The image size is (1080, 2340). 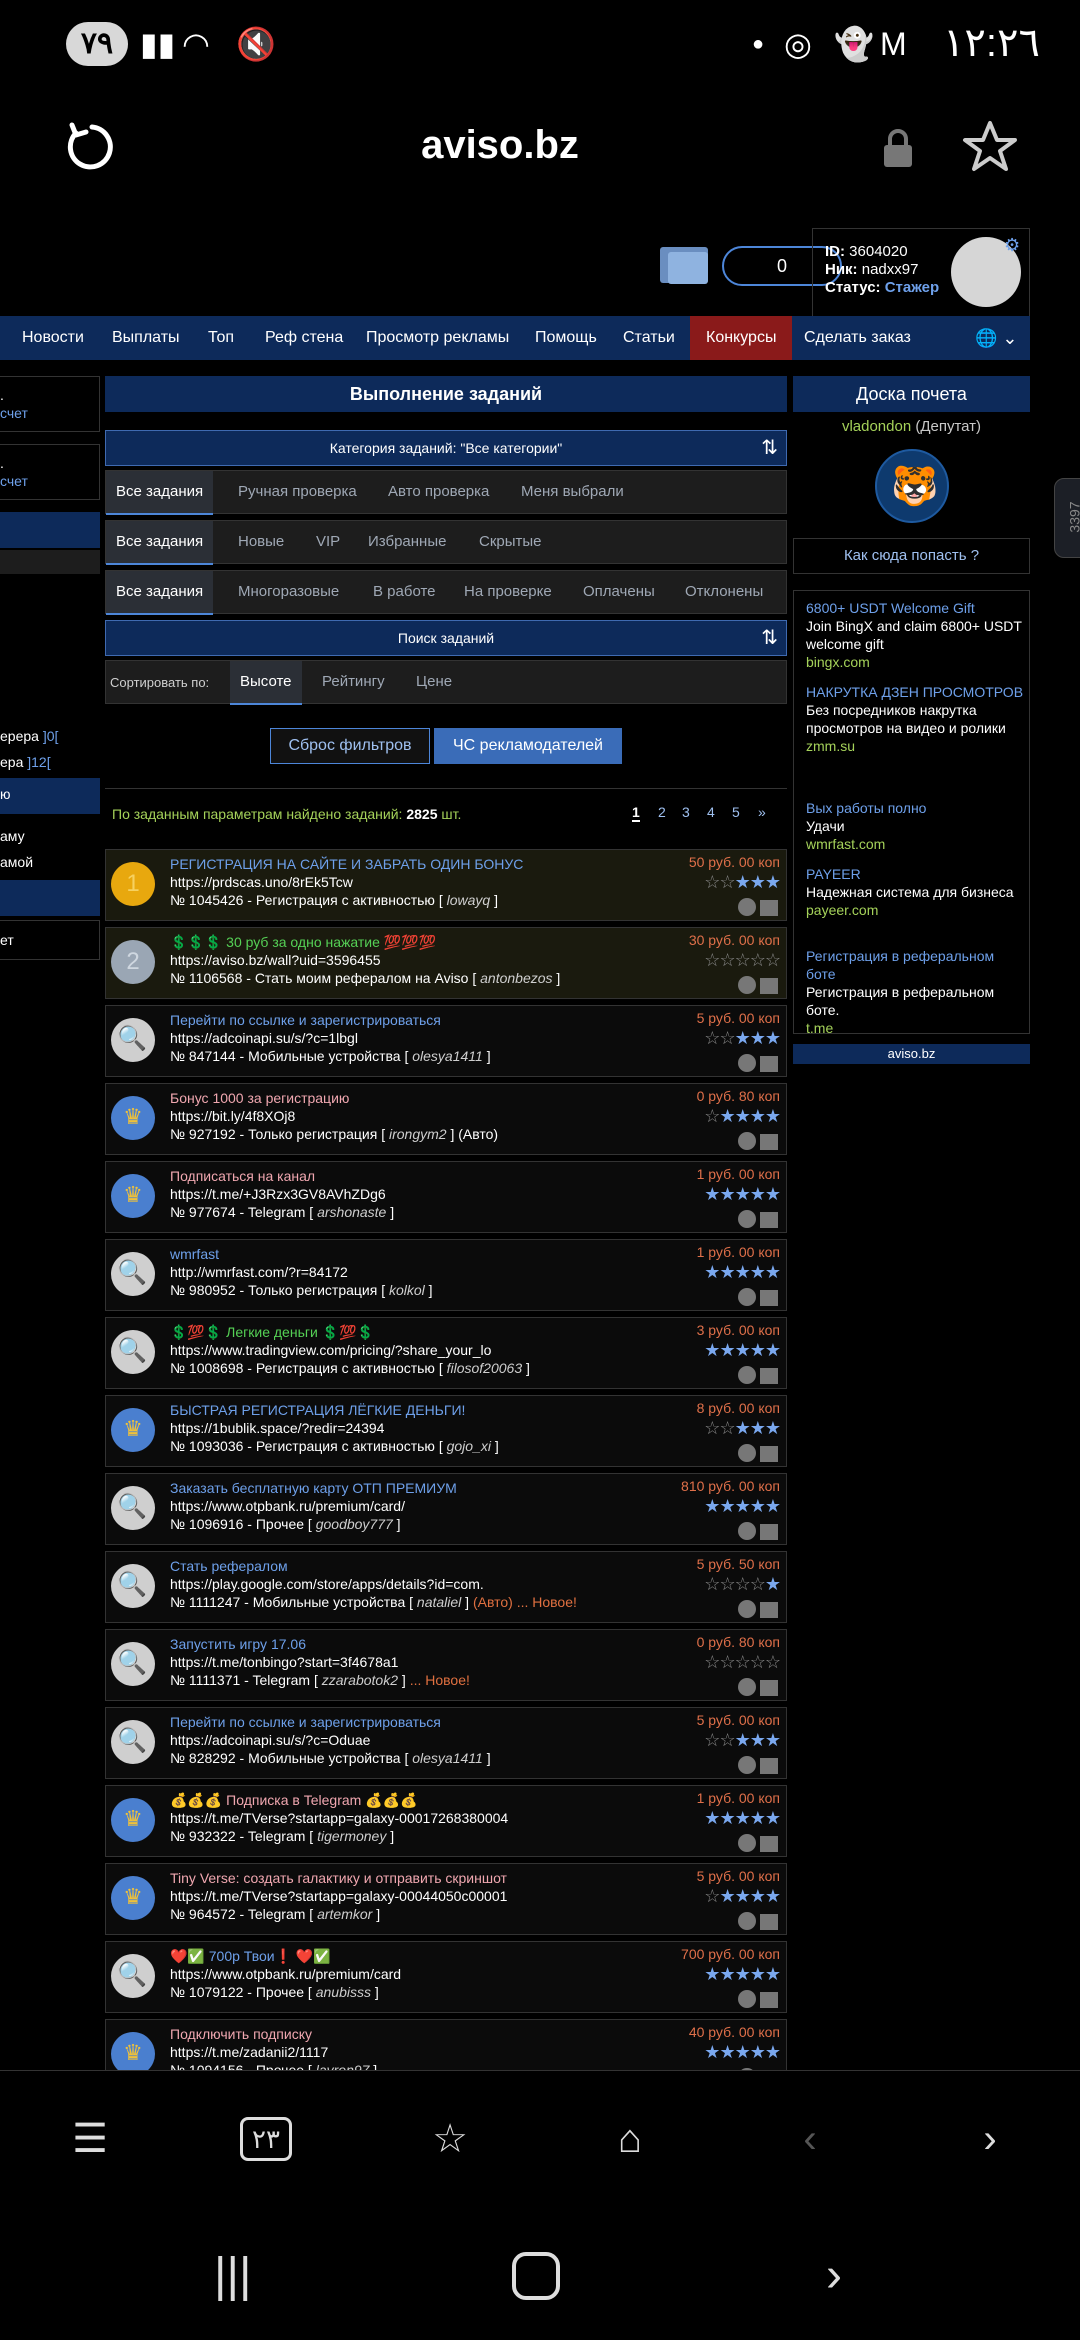 What do you see at coordinates (996, 338) in the screenshot?
I see `globe-icon: 🌐 ⌄` at bounding box center [996, 338].